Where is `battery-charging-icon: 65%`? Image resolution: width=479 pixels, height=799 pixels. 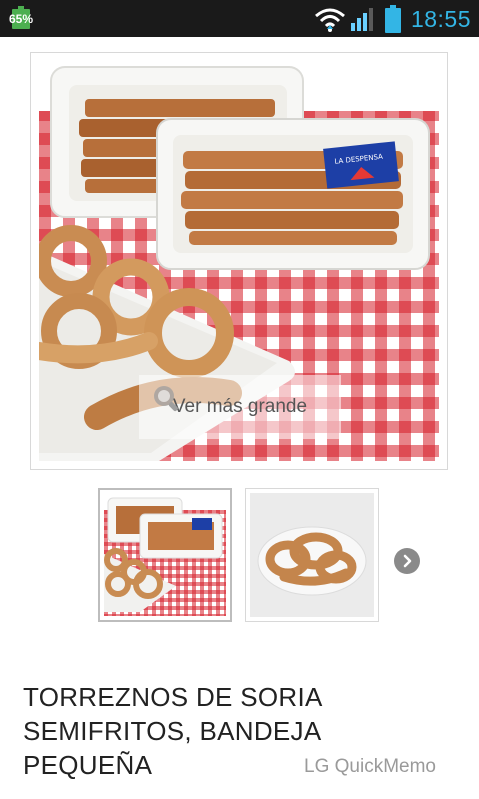
battery-charging-icon: 65% is located at coordinates (21, 18).